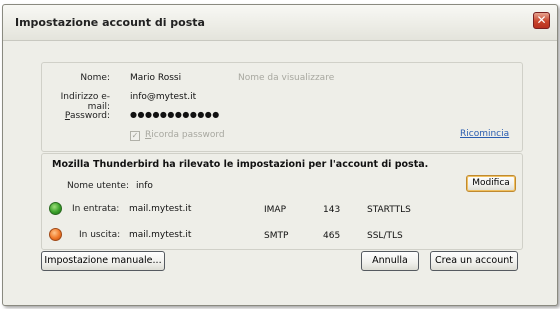 The width and height of the screenshot is (560, 309). What do you see at coordinates (286, 78) in the screenshot?
I see `name-hint: Nome da visualizzare` at bounding box center [286, 78].